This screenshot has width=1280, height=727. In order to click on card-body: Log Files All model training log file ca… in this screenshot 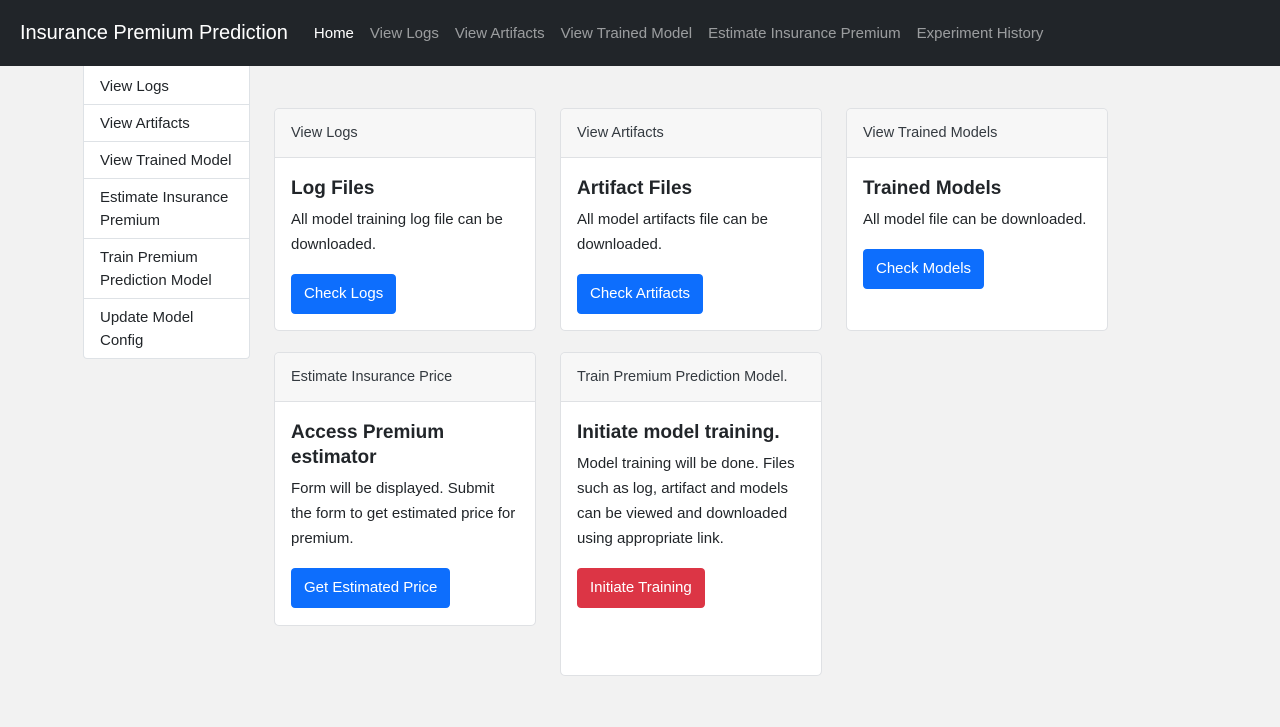, I will do `click(405, 244)`.